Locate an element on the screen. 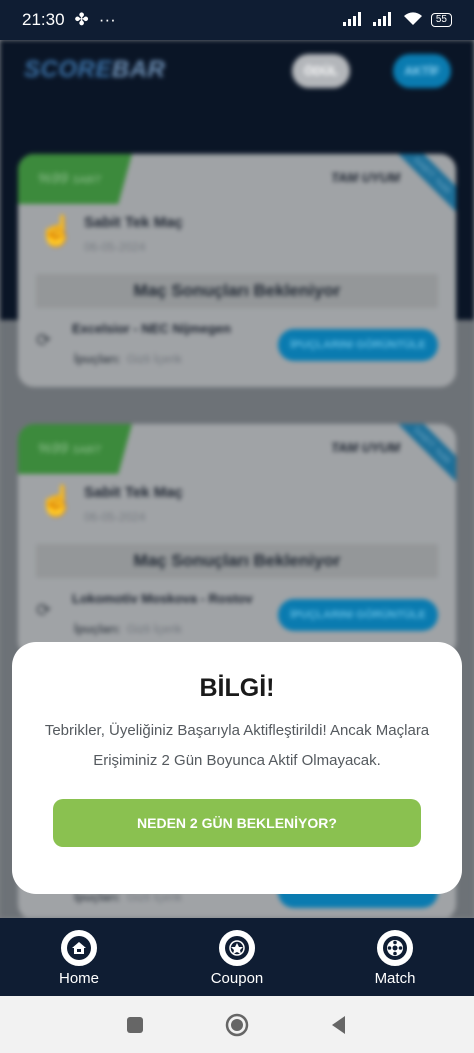  status-bar: 21:30 ✤ ··· 55 is located at coordinates (237, 20).